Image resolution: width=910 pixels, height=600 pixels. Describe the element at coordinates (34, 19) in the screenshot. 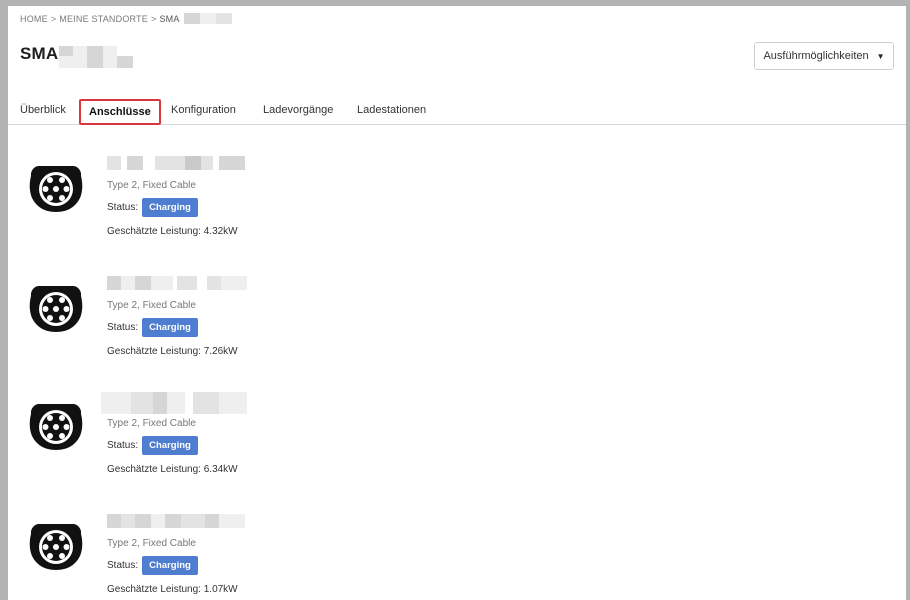

I see `breadcrumb-home: HOME` at that location.